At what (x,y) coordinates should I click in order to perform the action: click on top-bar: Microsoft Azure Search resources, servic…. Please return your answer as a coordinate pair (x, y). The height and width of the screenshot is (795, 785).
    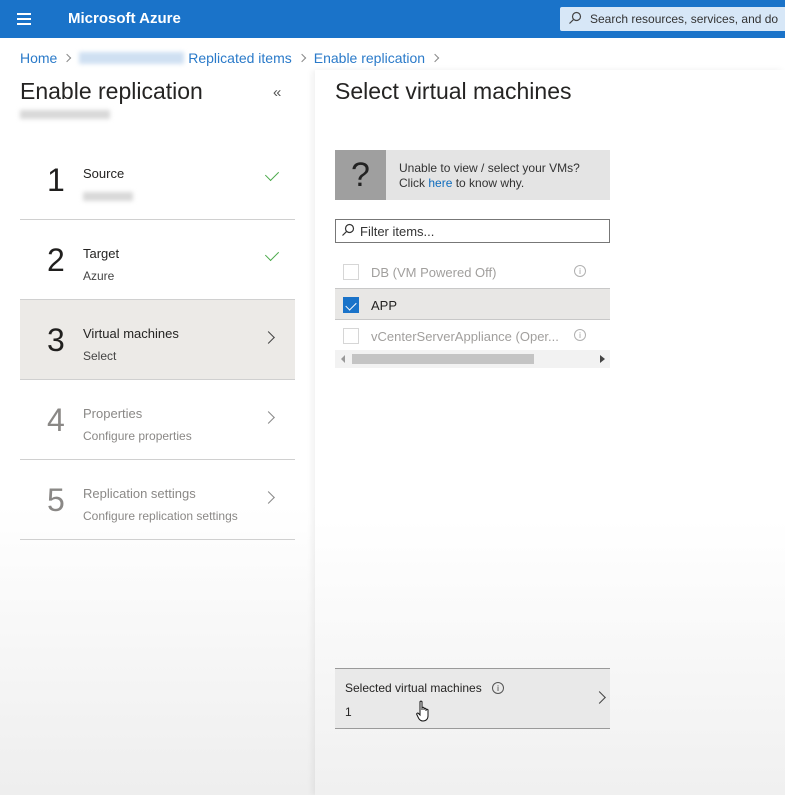
    Looking at the image, I should click on (392, 19).